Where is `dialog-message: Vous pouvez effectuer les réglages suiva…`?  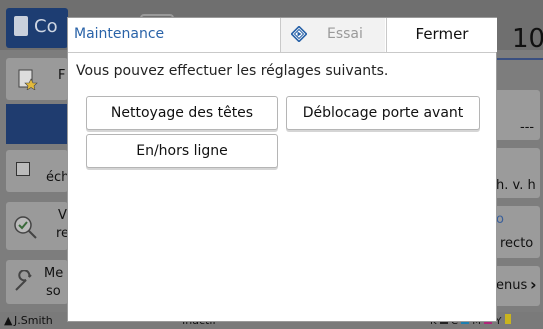 dialog-message: Vous pouvez effectuer les réglages suiva… is located at coordinates (232, 71).